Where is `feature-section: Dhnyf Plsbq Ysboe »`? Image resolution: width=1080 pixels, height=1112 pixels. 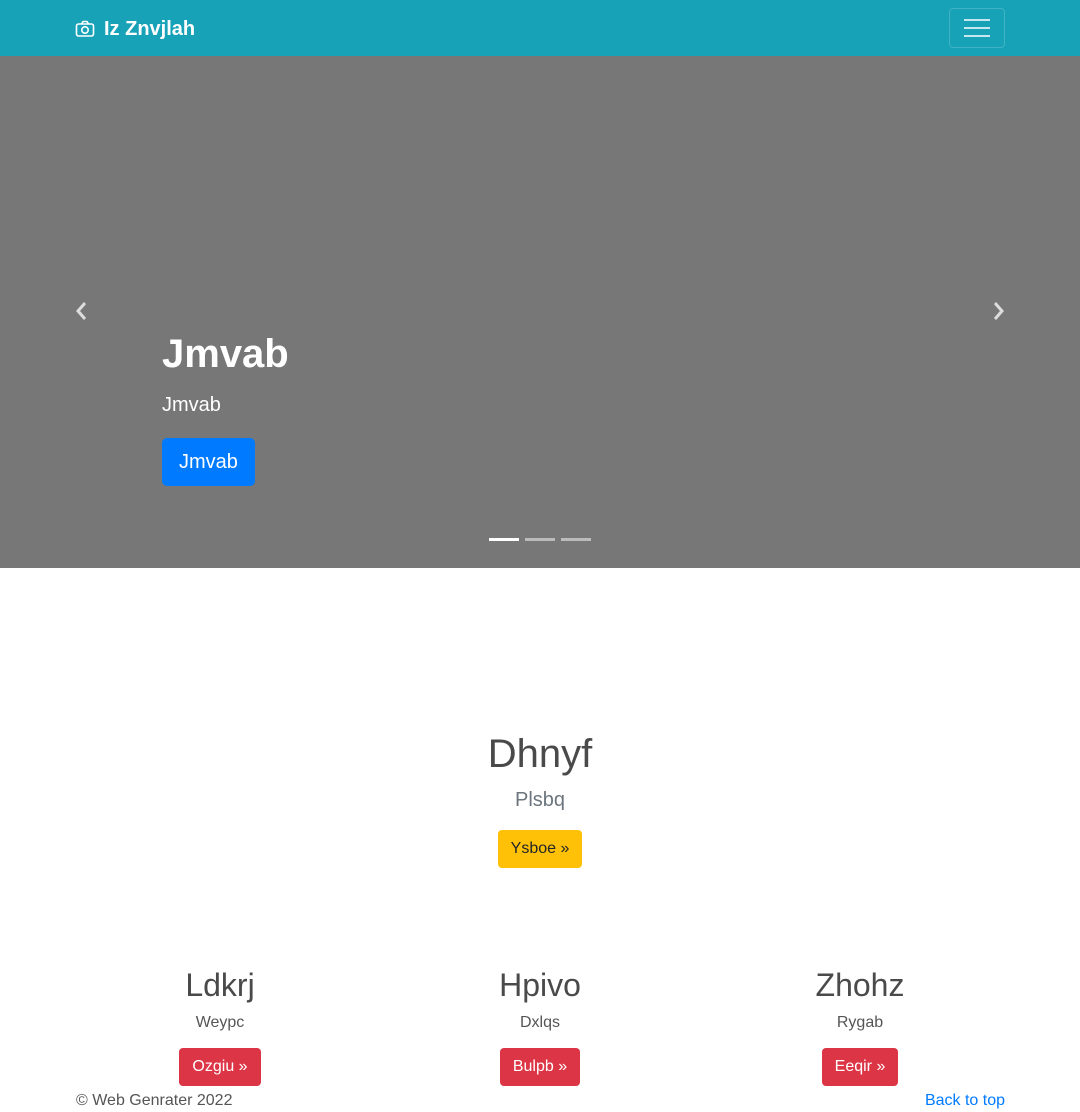 feature-section: Dhnyf Plsbq Ysboe » is located at coordinates (540, 799).